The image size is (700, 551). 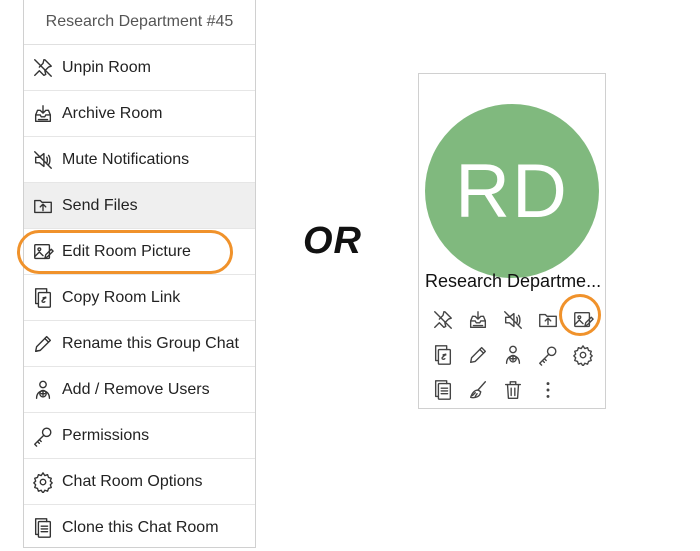 I want to click on menu-item-unpin-room: Unpin Room, so click(x=139, y=68).